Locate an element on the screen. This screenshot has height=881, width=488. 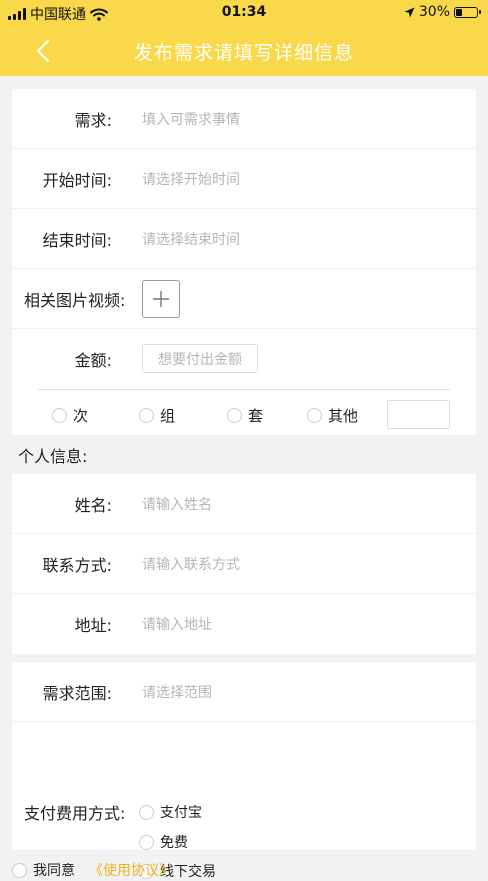
address-row: 地址: 请输入地址 is located at coordinates (244, 624).